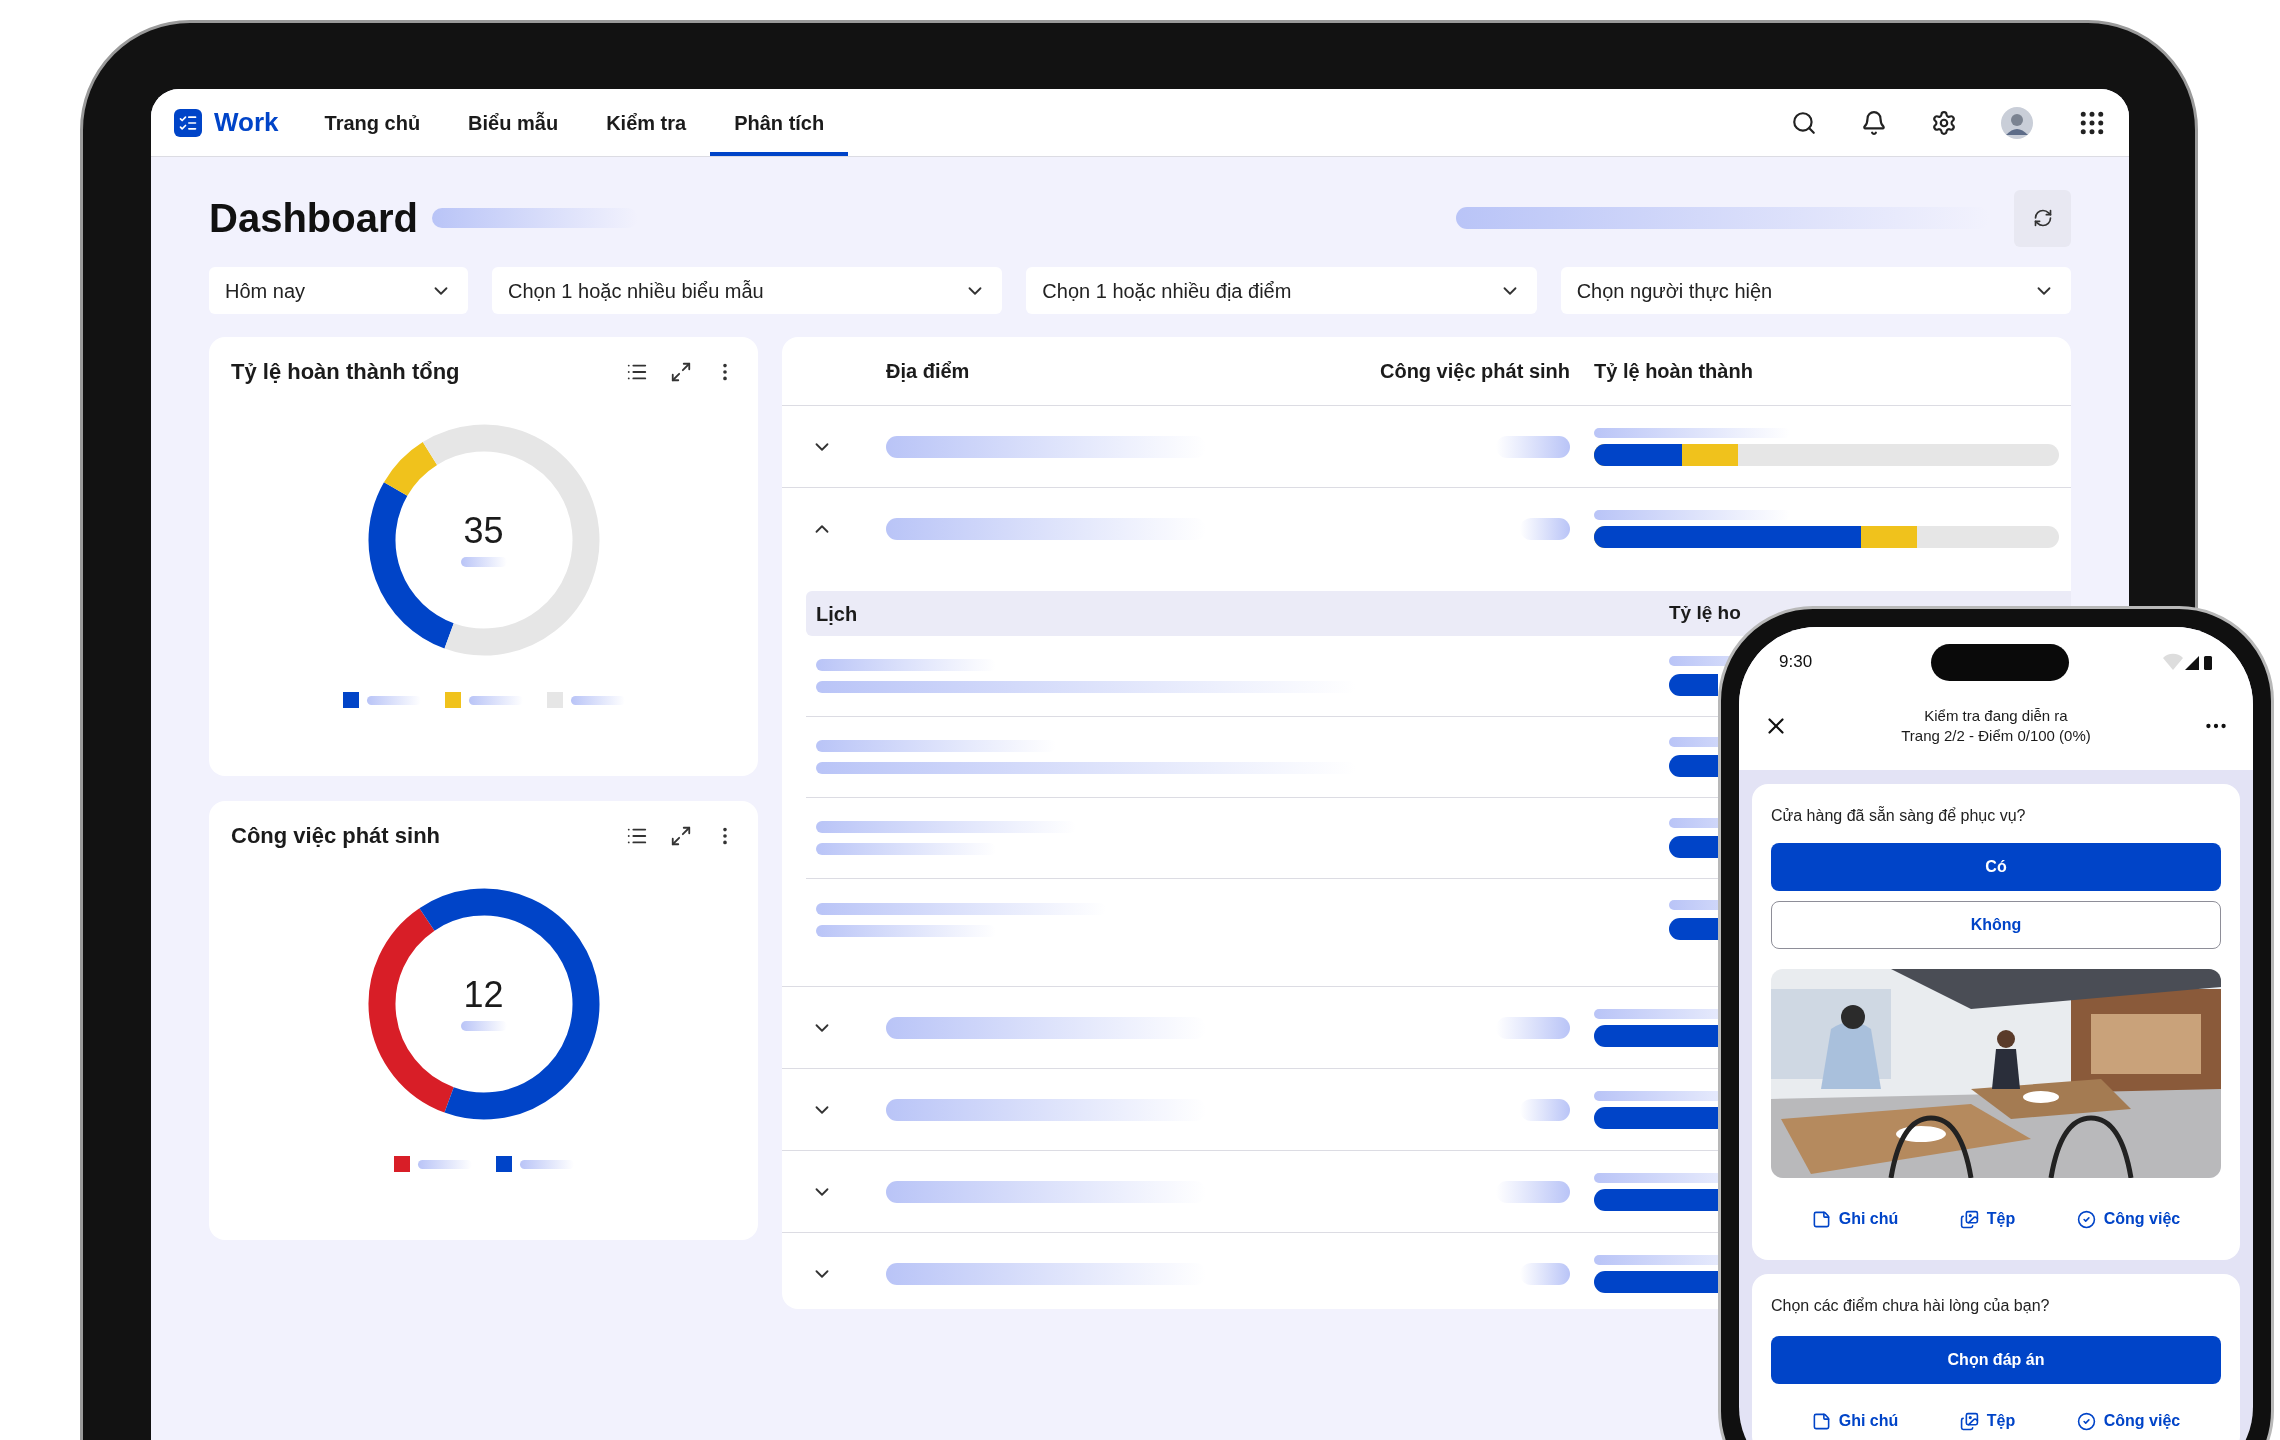 This screenshot has height=1440, width=2280. I want to click on page-title: Dashboard, so click(313, 218).